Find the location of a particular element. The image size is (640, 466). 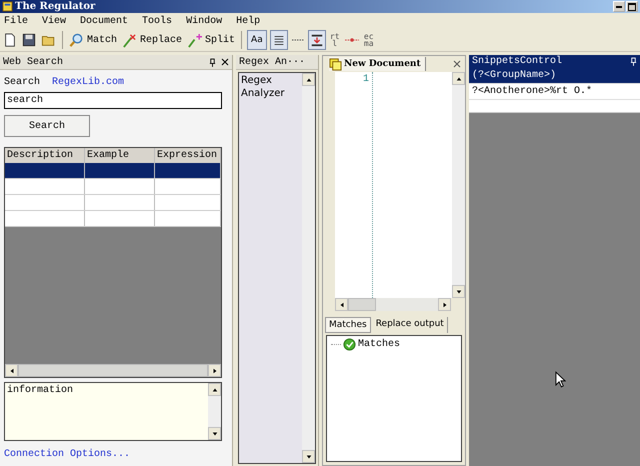

tree-item: Matches is located at coordinates (379, 344).